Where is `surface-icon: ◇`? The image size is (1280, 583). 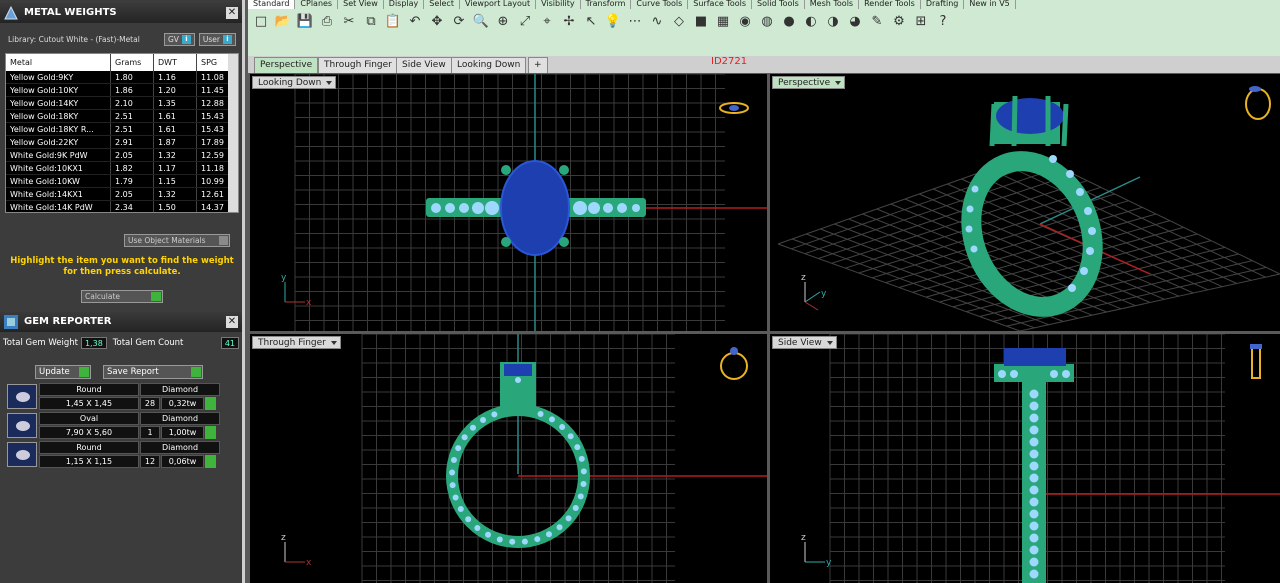
surface-icon: ◇ is located at coordinates (679, 21).